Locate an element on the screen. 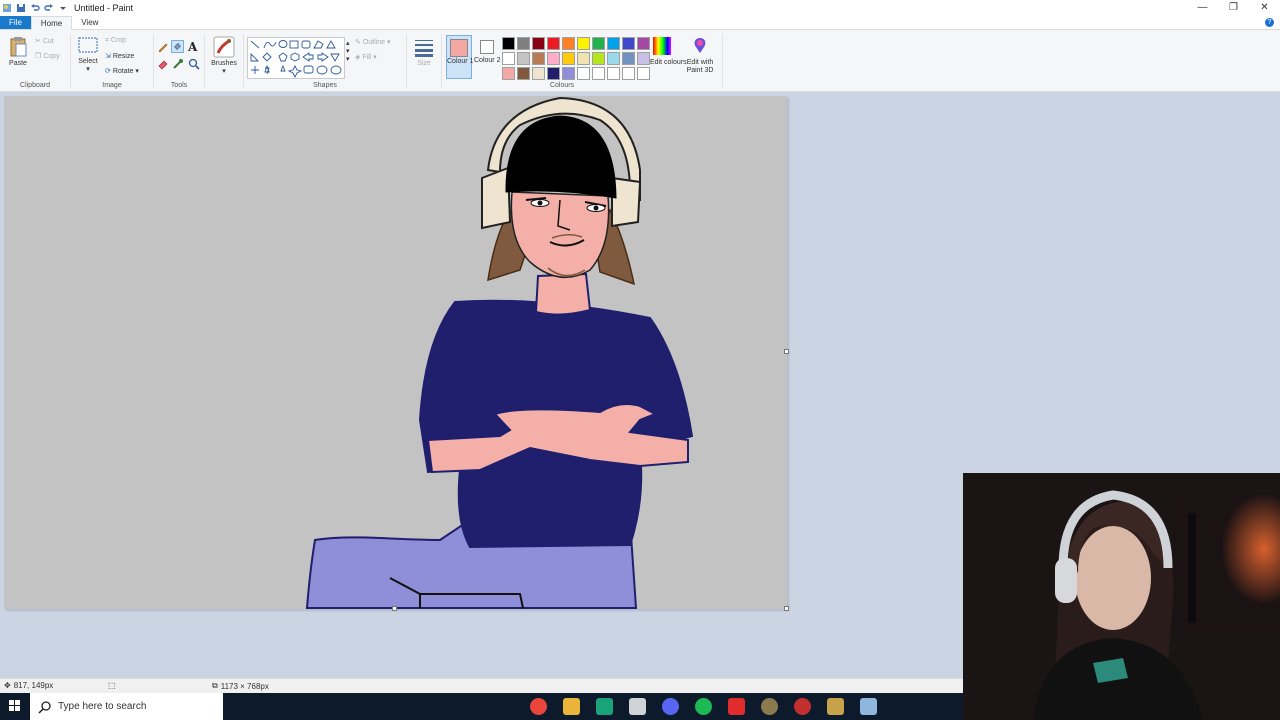 The image size is (1280, 720). shapes-gallery is located at coordinates (296, 58).